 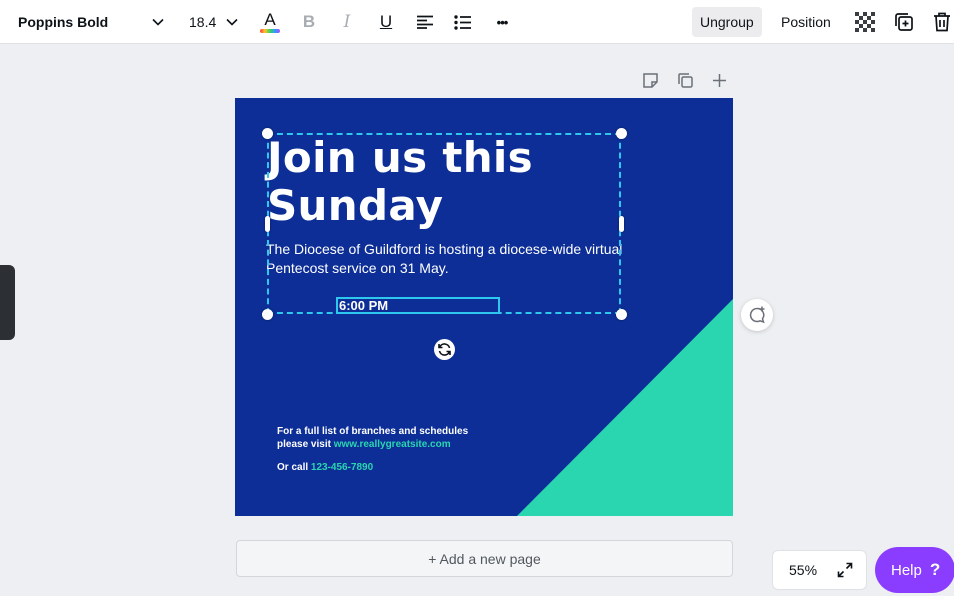 I want to click on delete-button, so click(x=942, y=22).